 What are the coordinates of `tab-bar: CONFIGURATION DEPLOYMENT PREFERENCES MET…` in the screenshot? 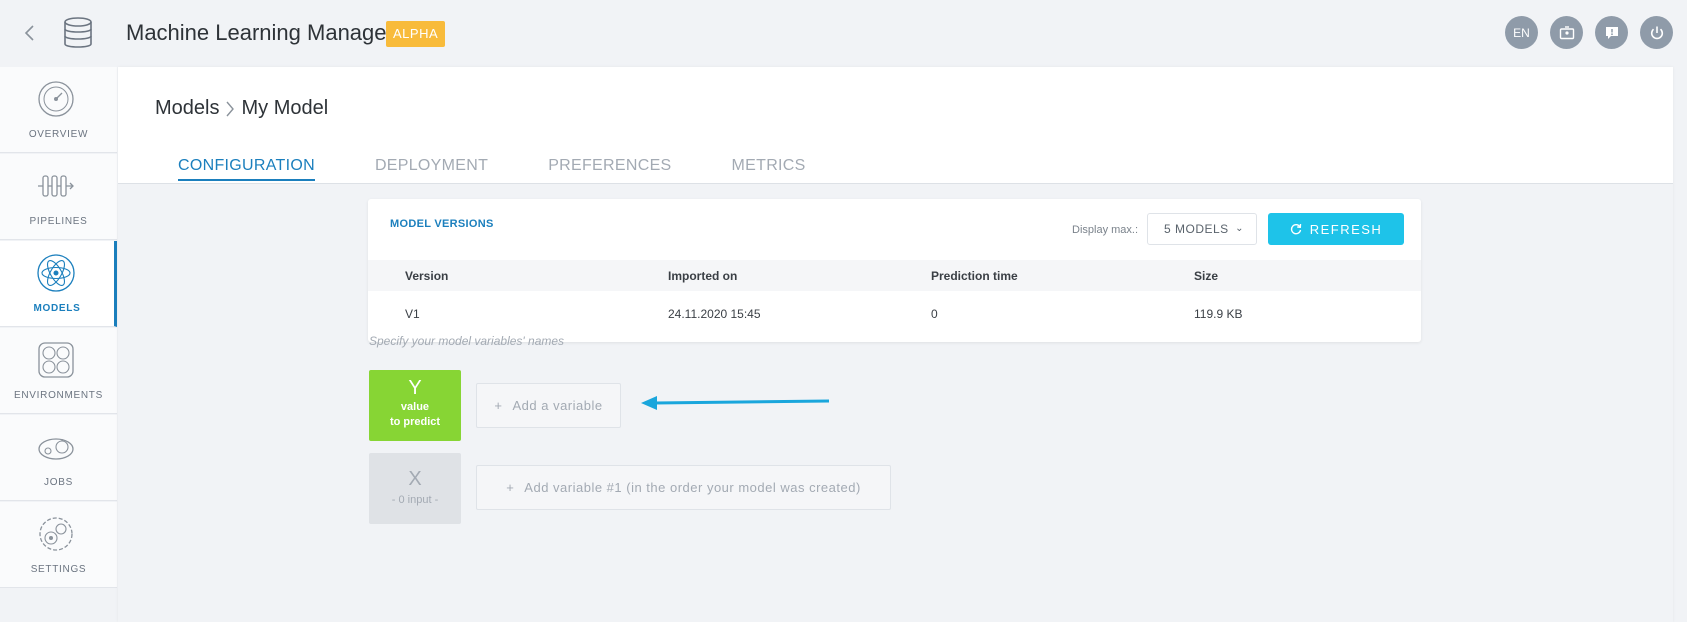 It's located at (492, 169).